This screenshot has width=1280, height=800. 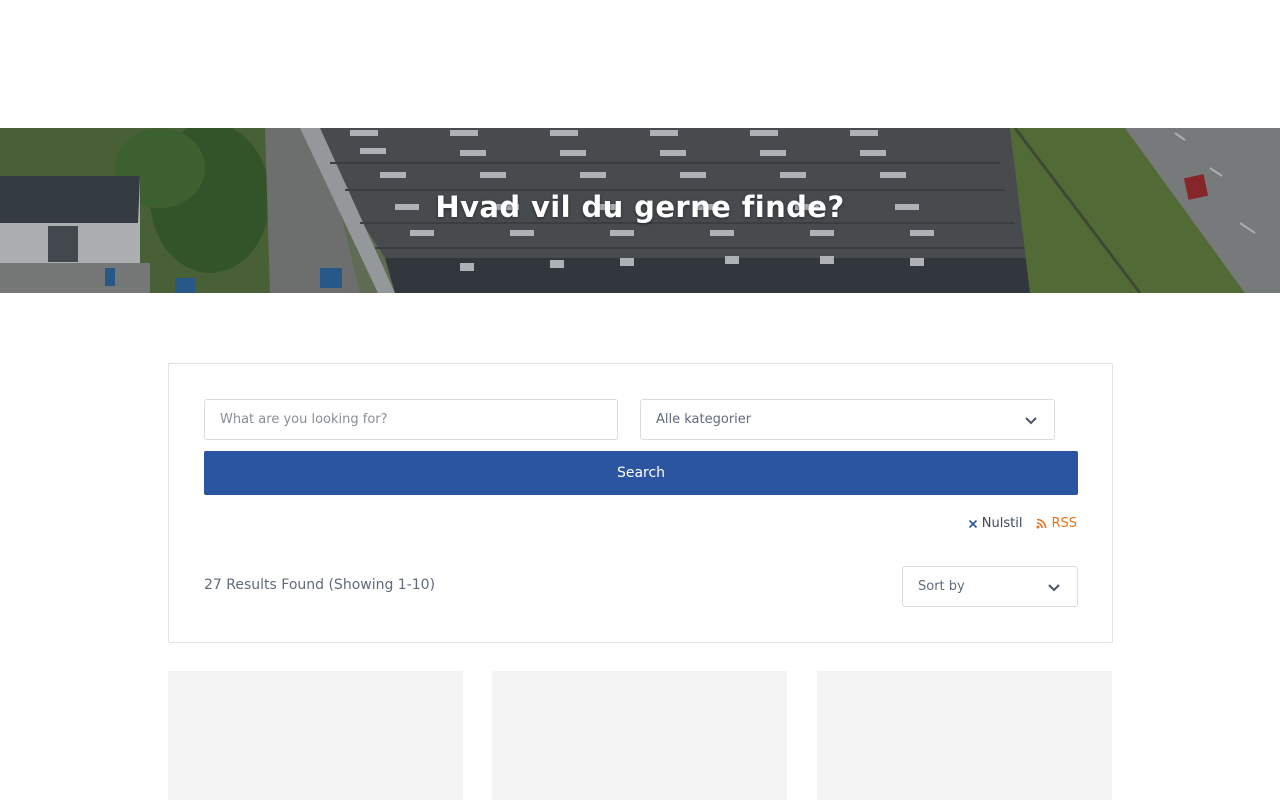 I want to click on rss-link-label: RSS, so click(x=1064, y=523).